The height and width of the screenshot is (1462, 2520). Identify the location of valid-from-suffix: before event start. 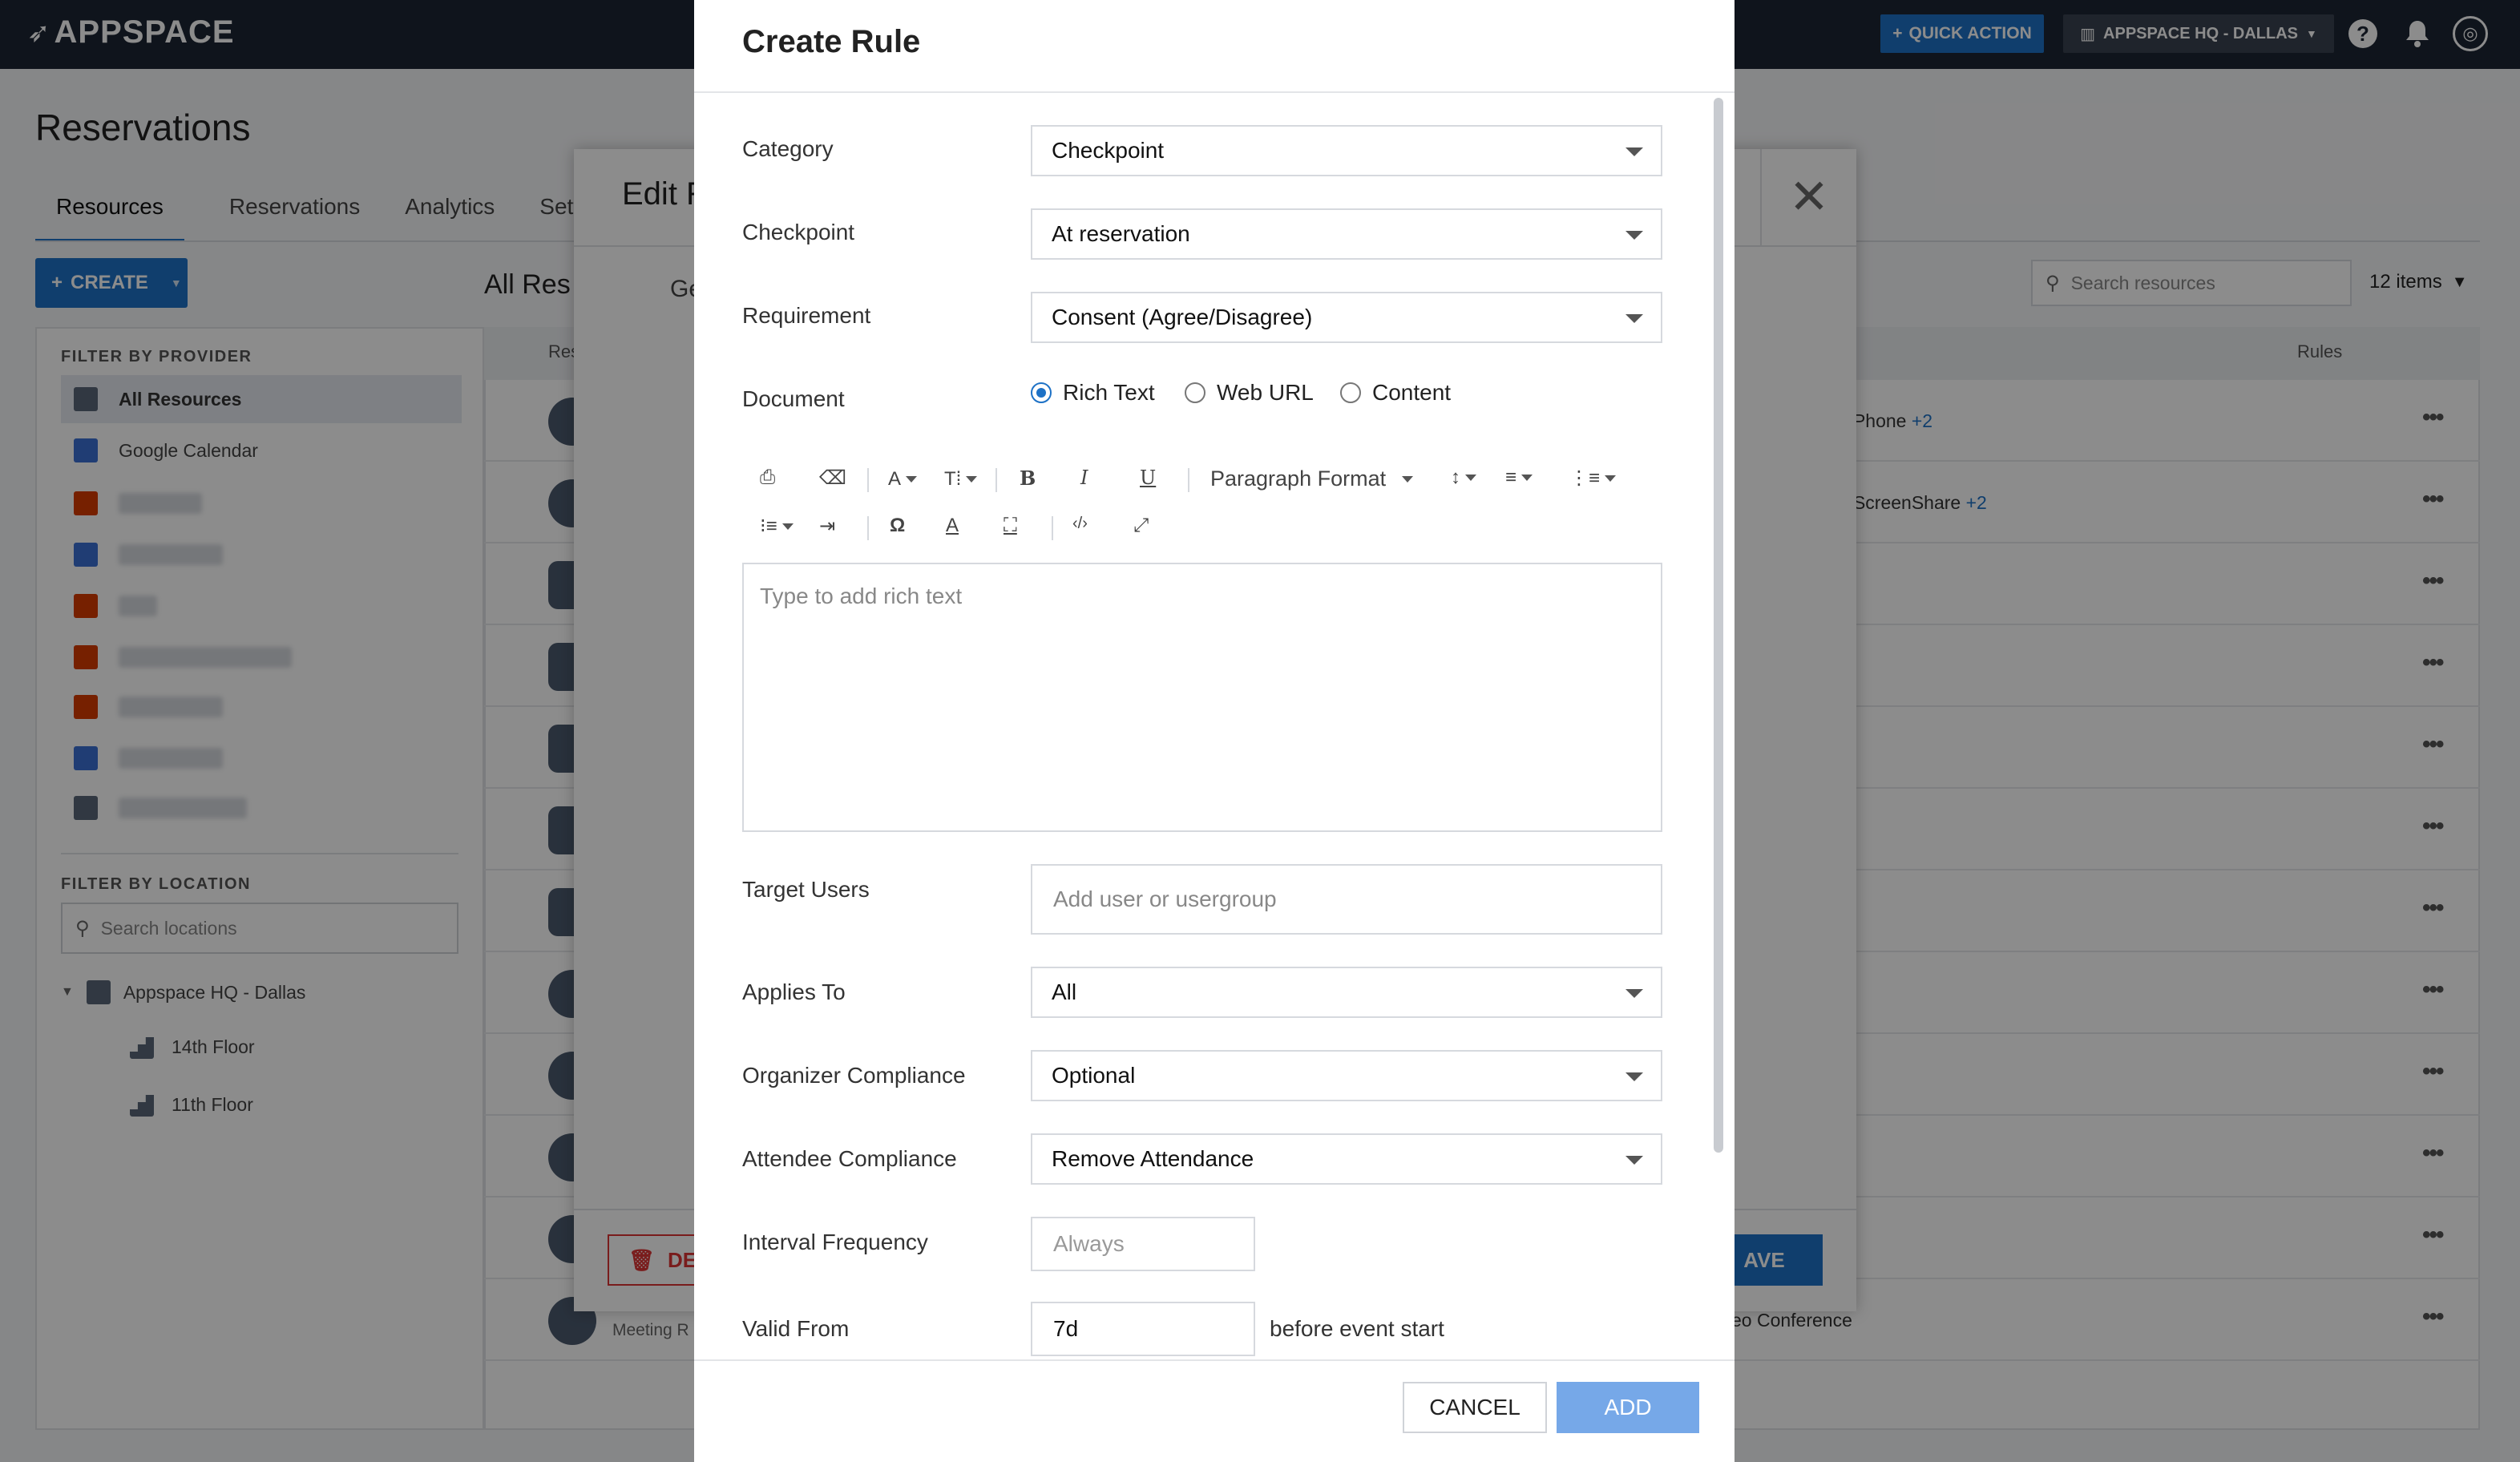
(1357, 1328).